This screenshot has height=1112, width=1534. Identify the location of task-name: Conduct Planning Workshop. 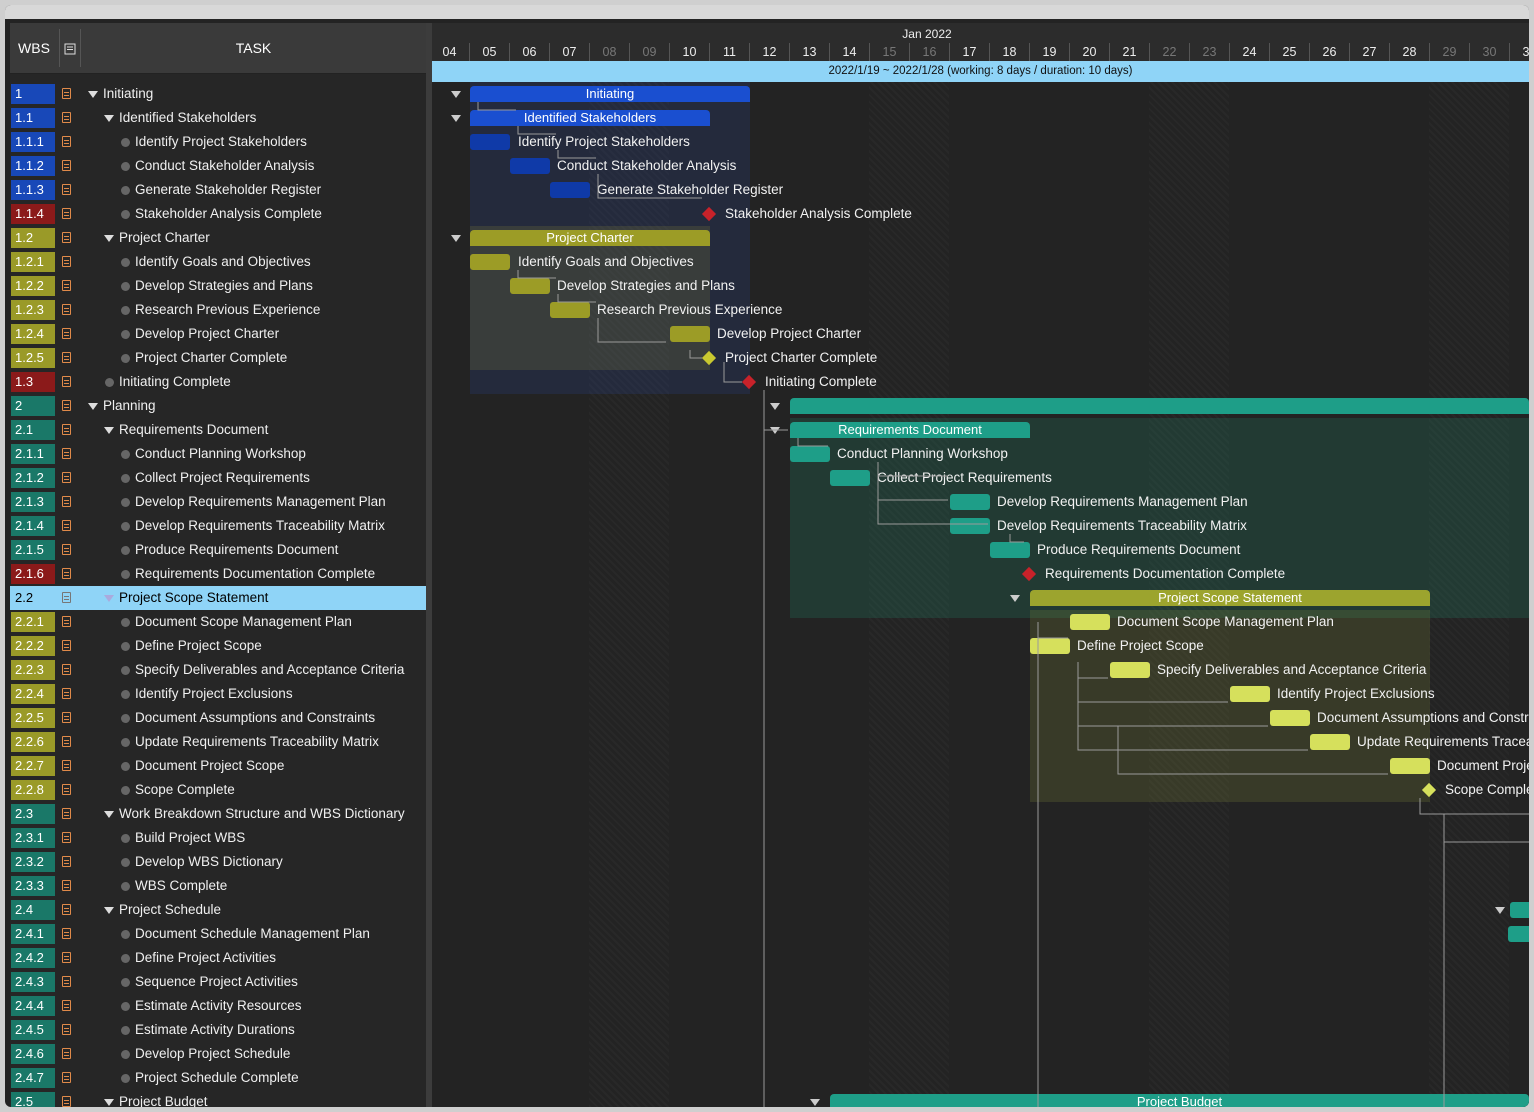
(220, 454).